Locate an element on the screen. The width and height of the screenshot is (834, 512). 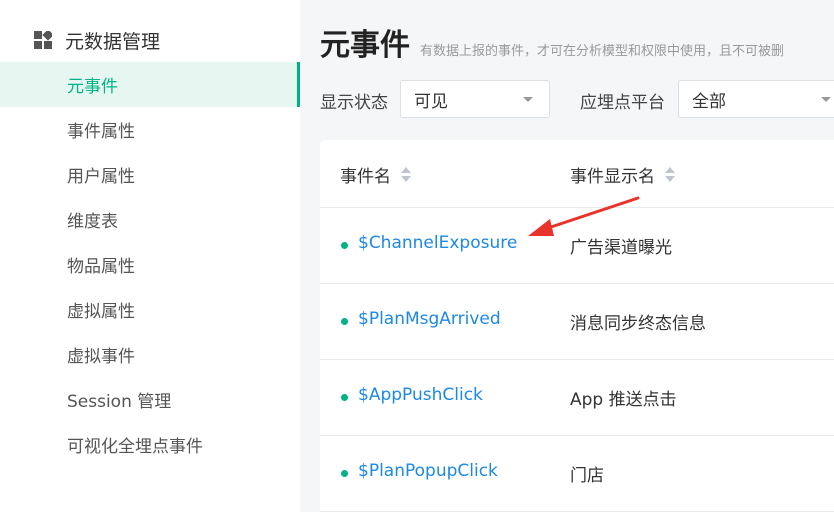
event-name-link: $PlanMsgArrived is located at coordinates (429, 319).